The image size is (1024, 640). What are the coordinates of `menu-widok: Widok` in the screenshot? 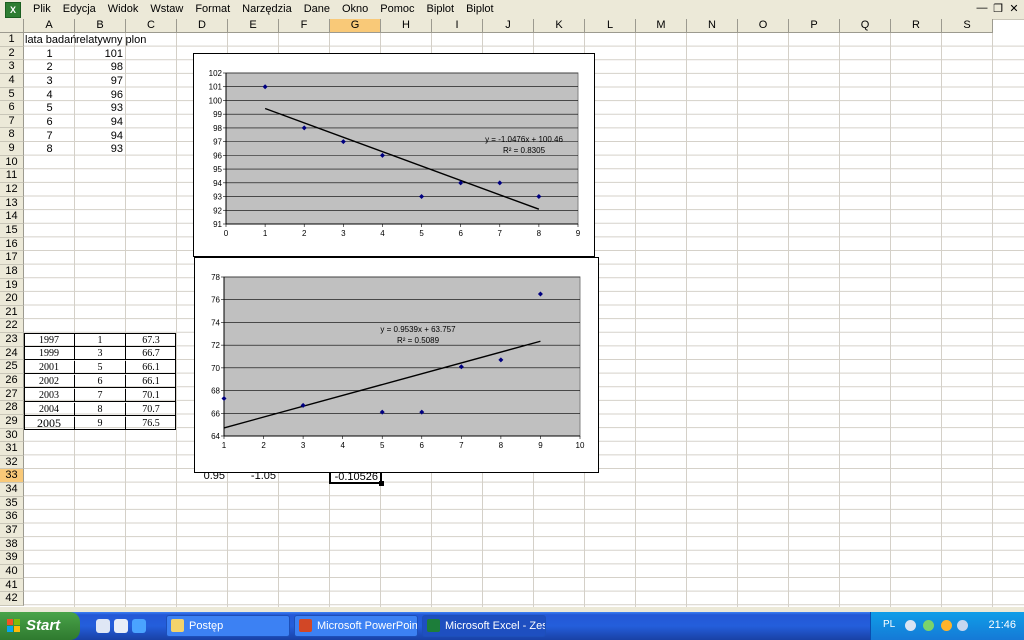 It's located at (123, 9).